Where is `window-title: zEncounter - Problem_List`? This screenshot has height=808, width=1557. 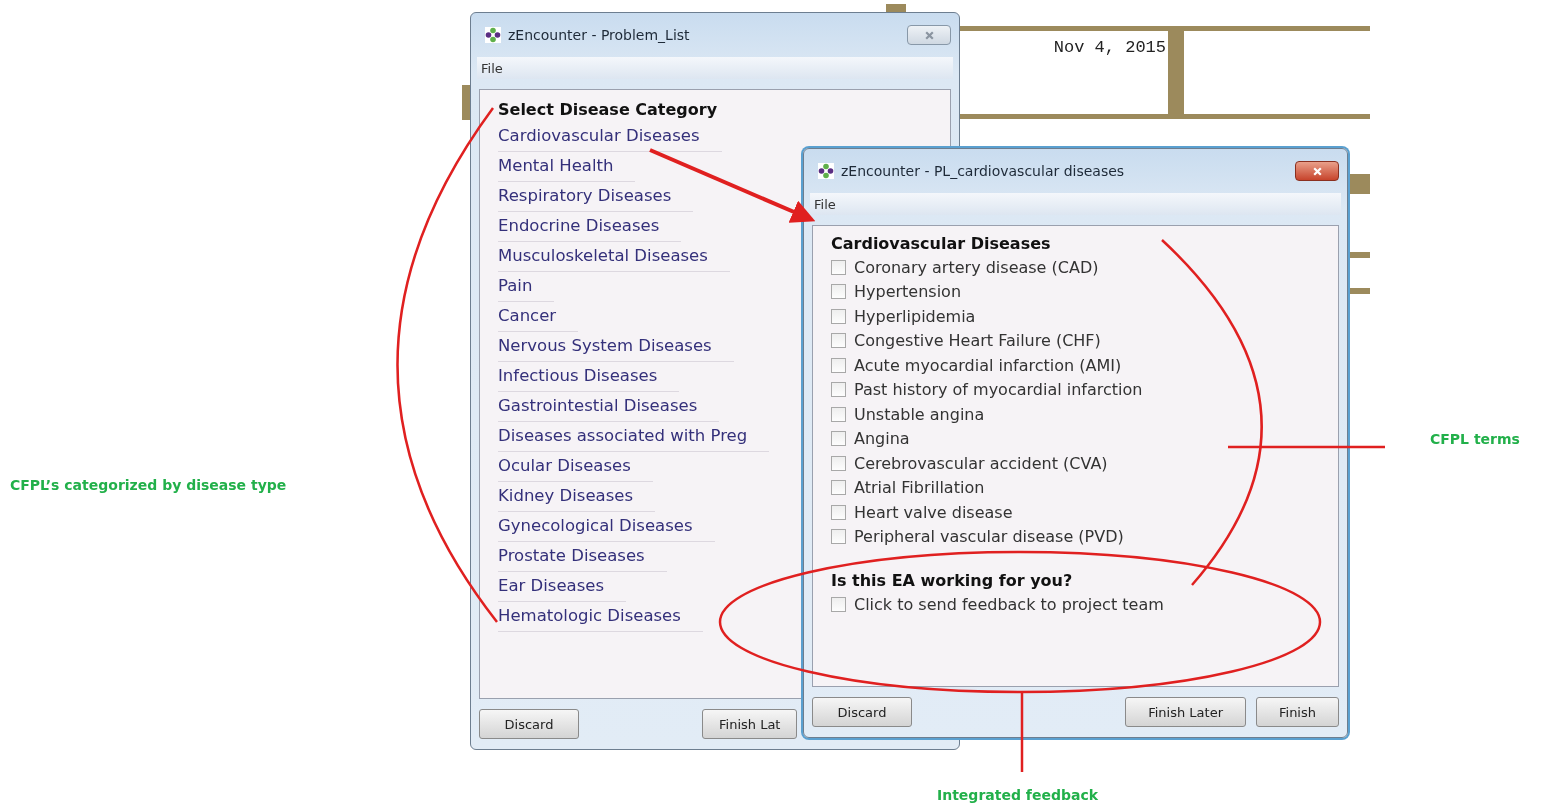 window-title: zEncounter - Problem_List is located at coordinates (599, 35).